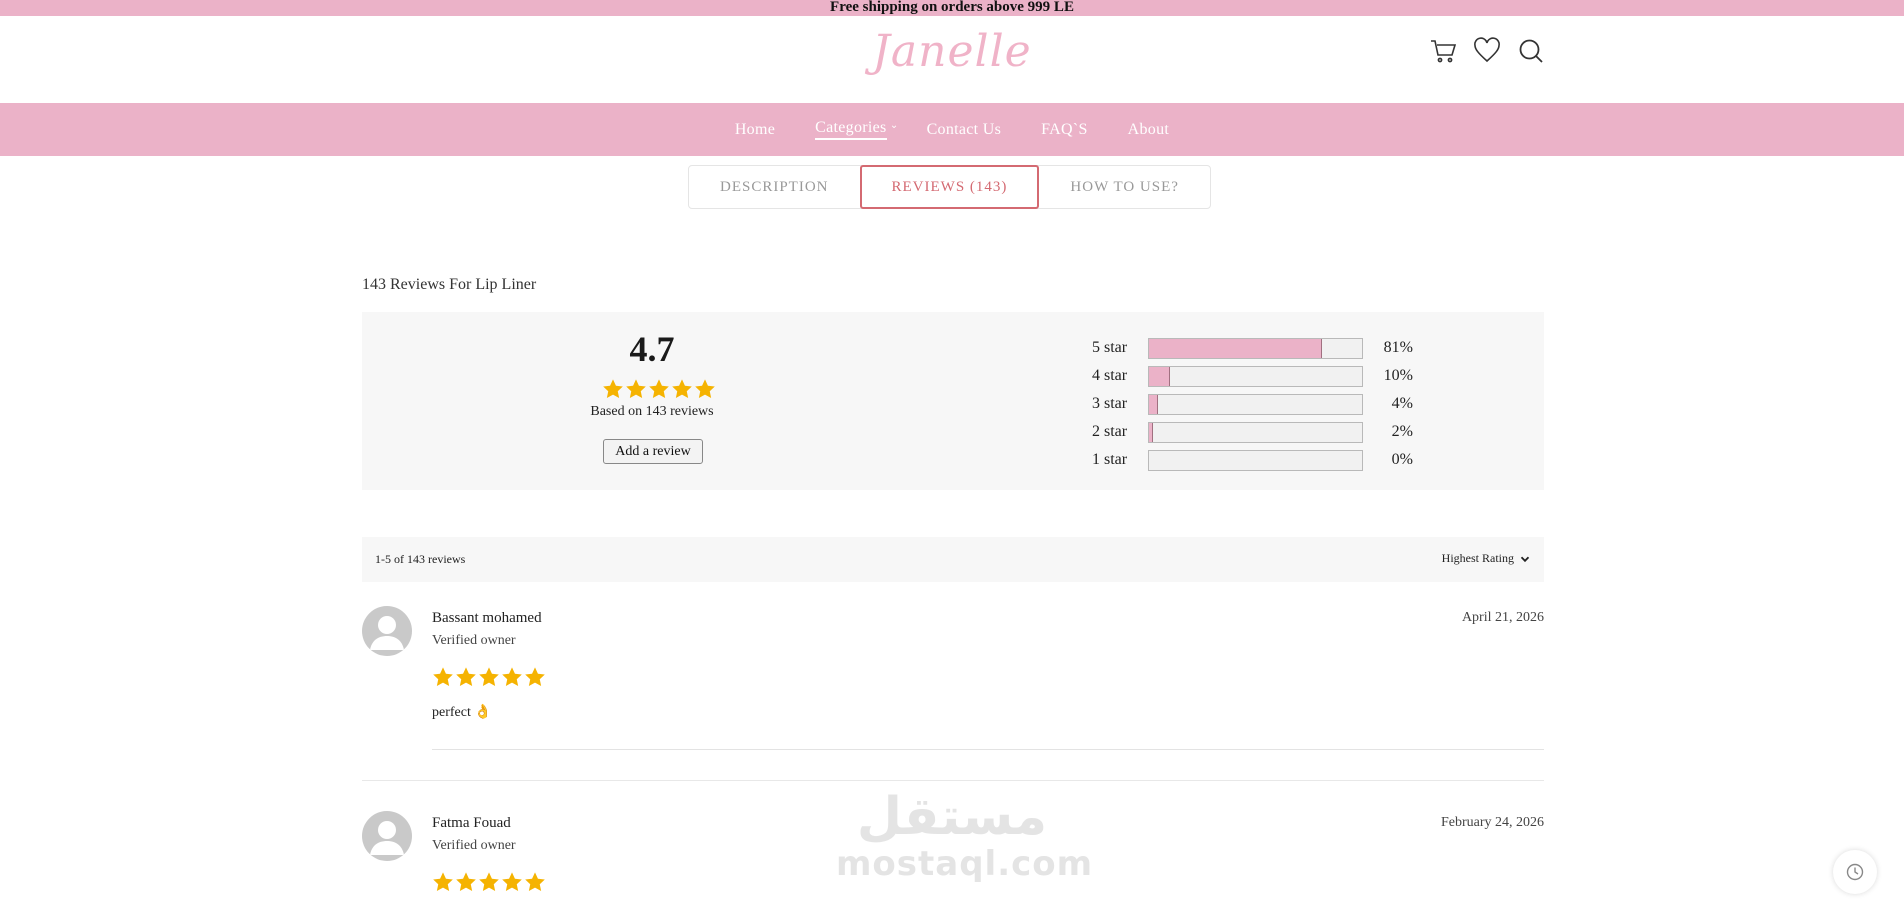  What do you see at coordinates (952, 817) in the screenshot?
I see `watermark-arabic: مستقل` at bounding box center [952, 817].